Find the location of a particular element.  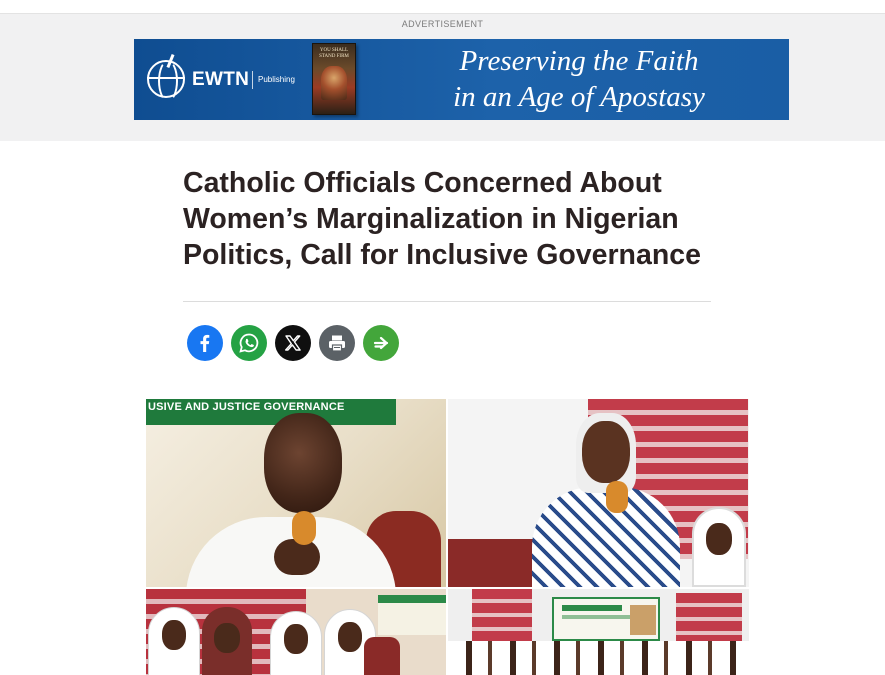

print-icon is located at coordinates (337, 343).